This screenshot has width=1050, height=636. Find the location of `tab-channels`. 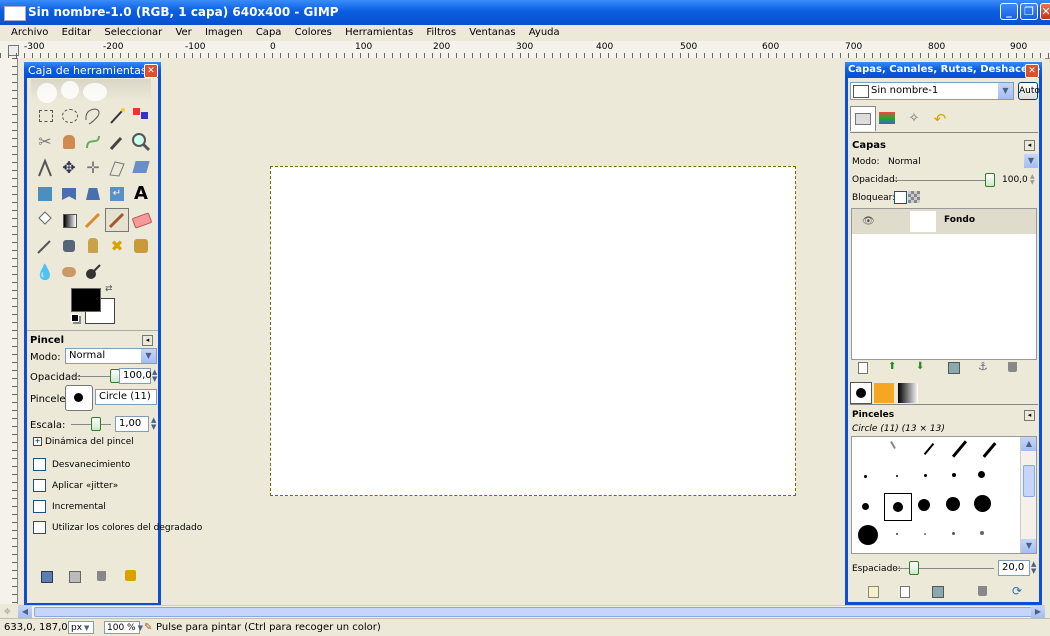

tab-channels is located at coordinates (888, 119).